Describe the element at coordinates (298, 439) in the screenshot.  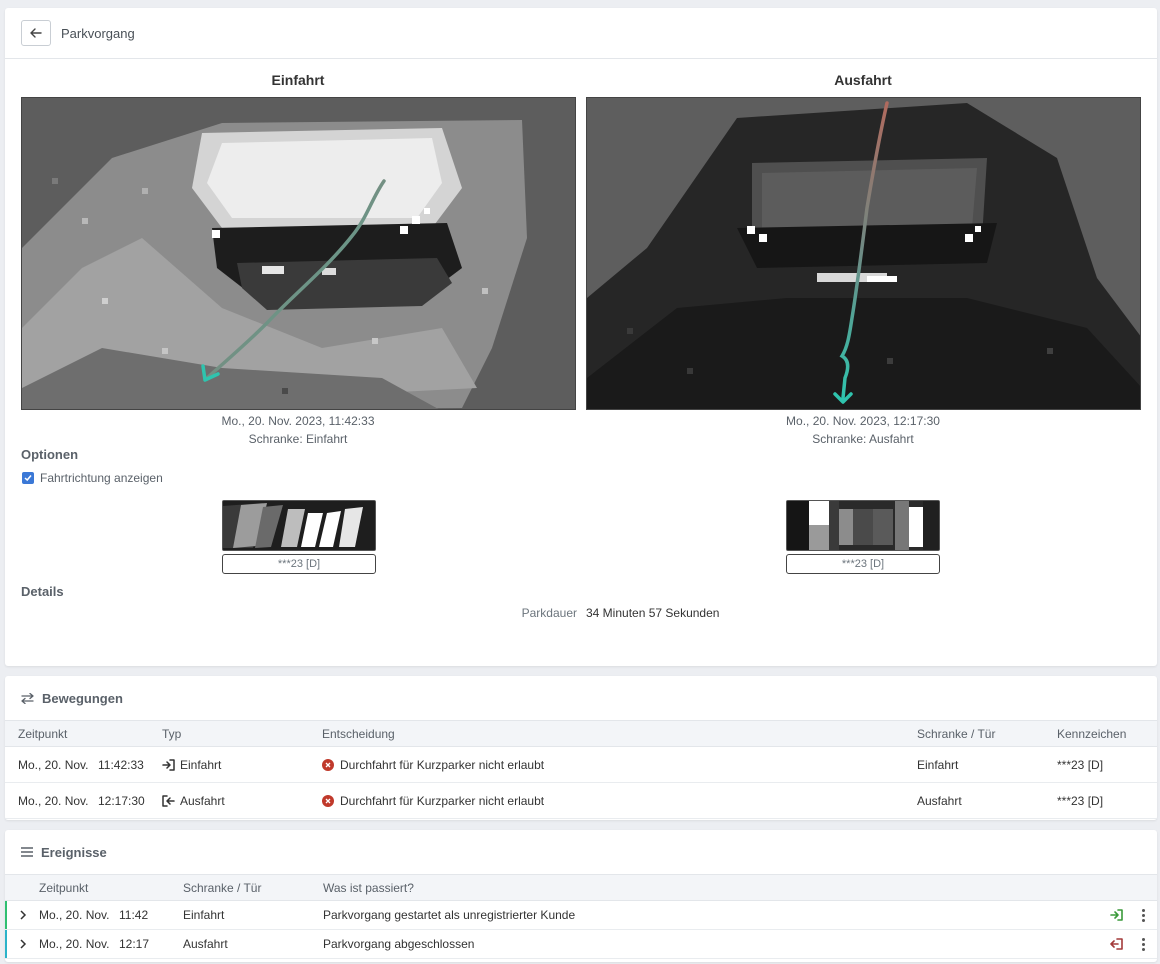
I see `entry-gate: Schranke: Einfahrt` at that location.